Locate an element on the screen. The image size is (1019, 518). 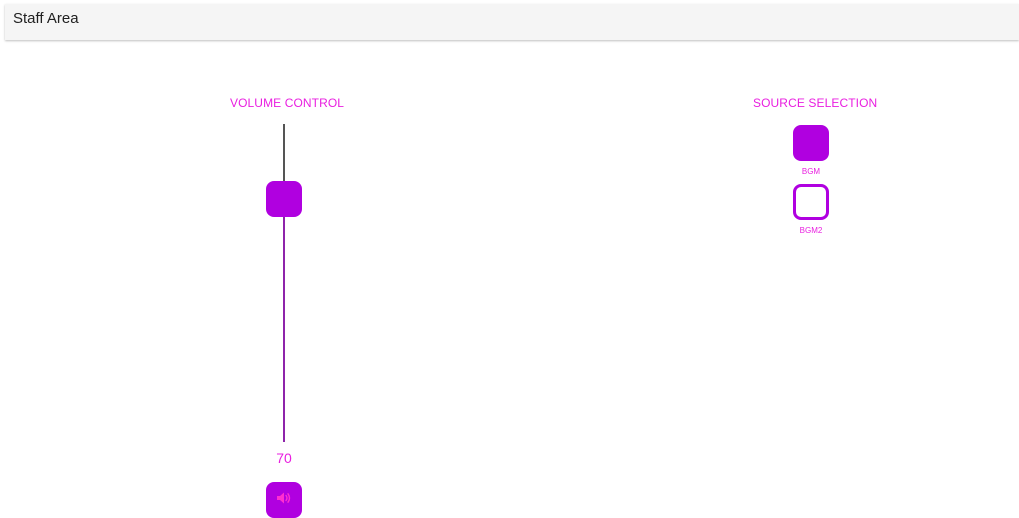
volume-slider is located at coordinates (284, 283).